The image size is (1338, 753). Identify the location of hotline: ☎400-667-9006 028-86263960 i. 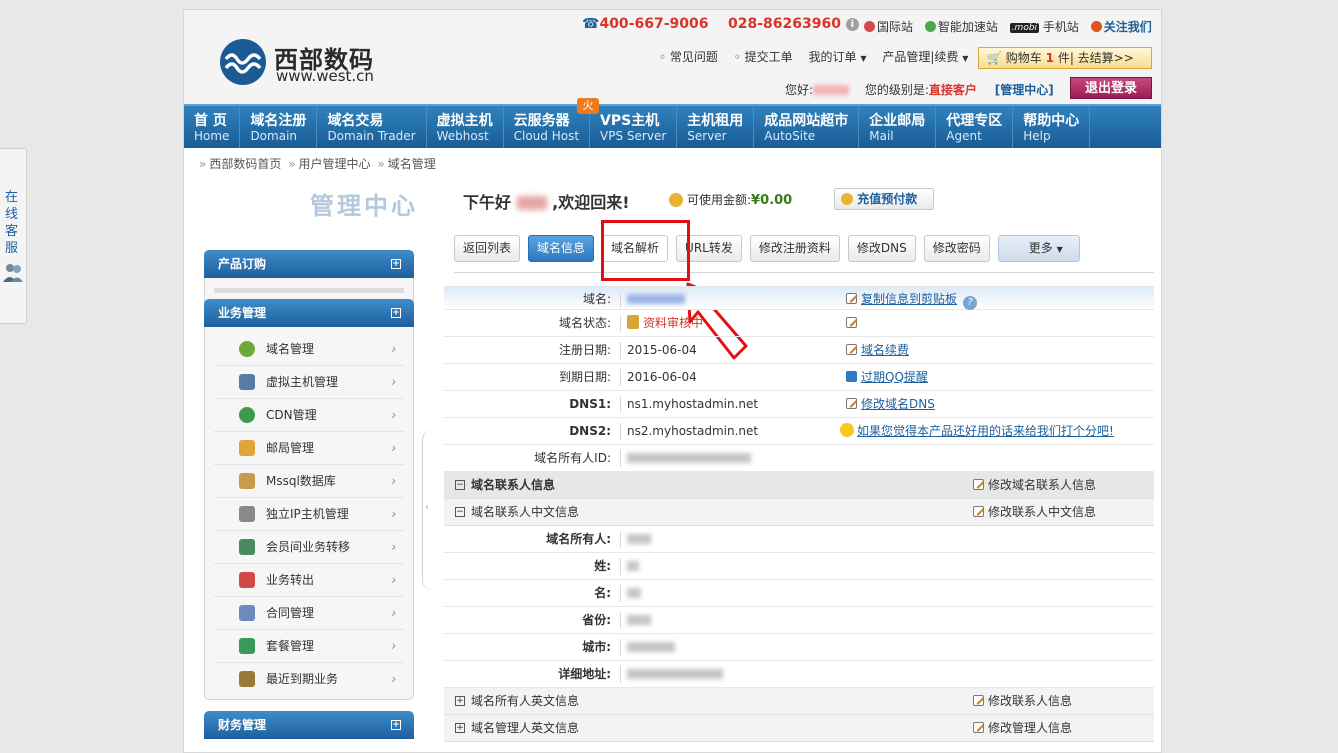
(720, 24).